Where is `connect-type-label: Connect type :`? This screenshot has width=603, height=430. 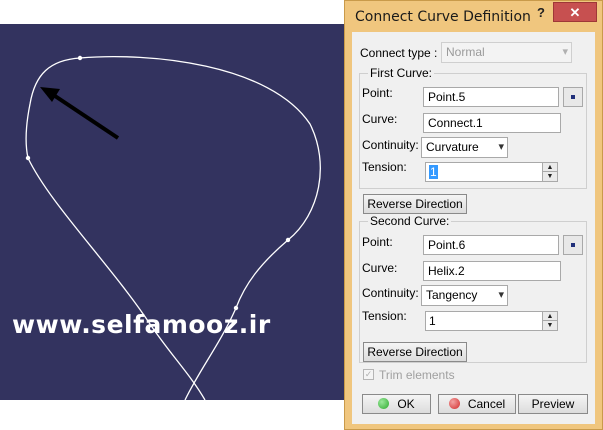 connect-type-label: Connect type : is located at coordinates (399, 53).